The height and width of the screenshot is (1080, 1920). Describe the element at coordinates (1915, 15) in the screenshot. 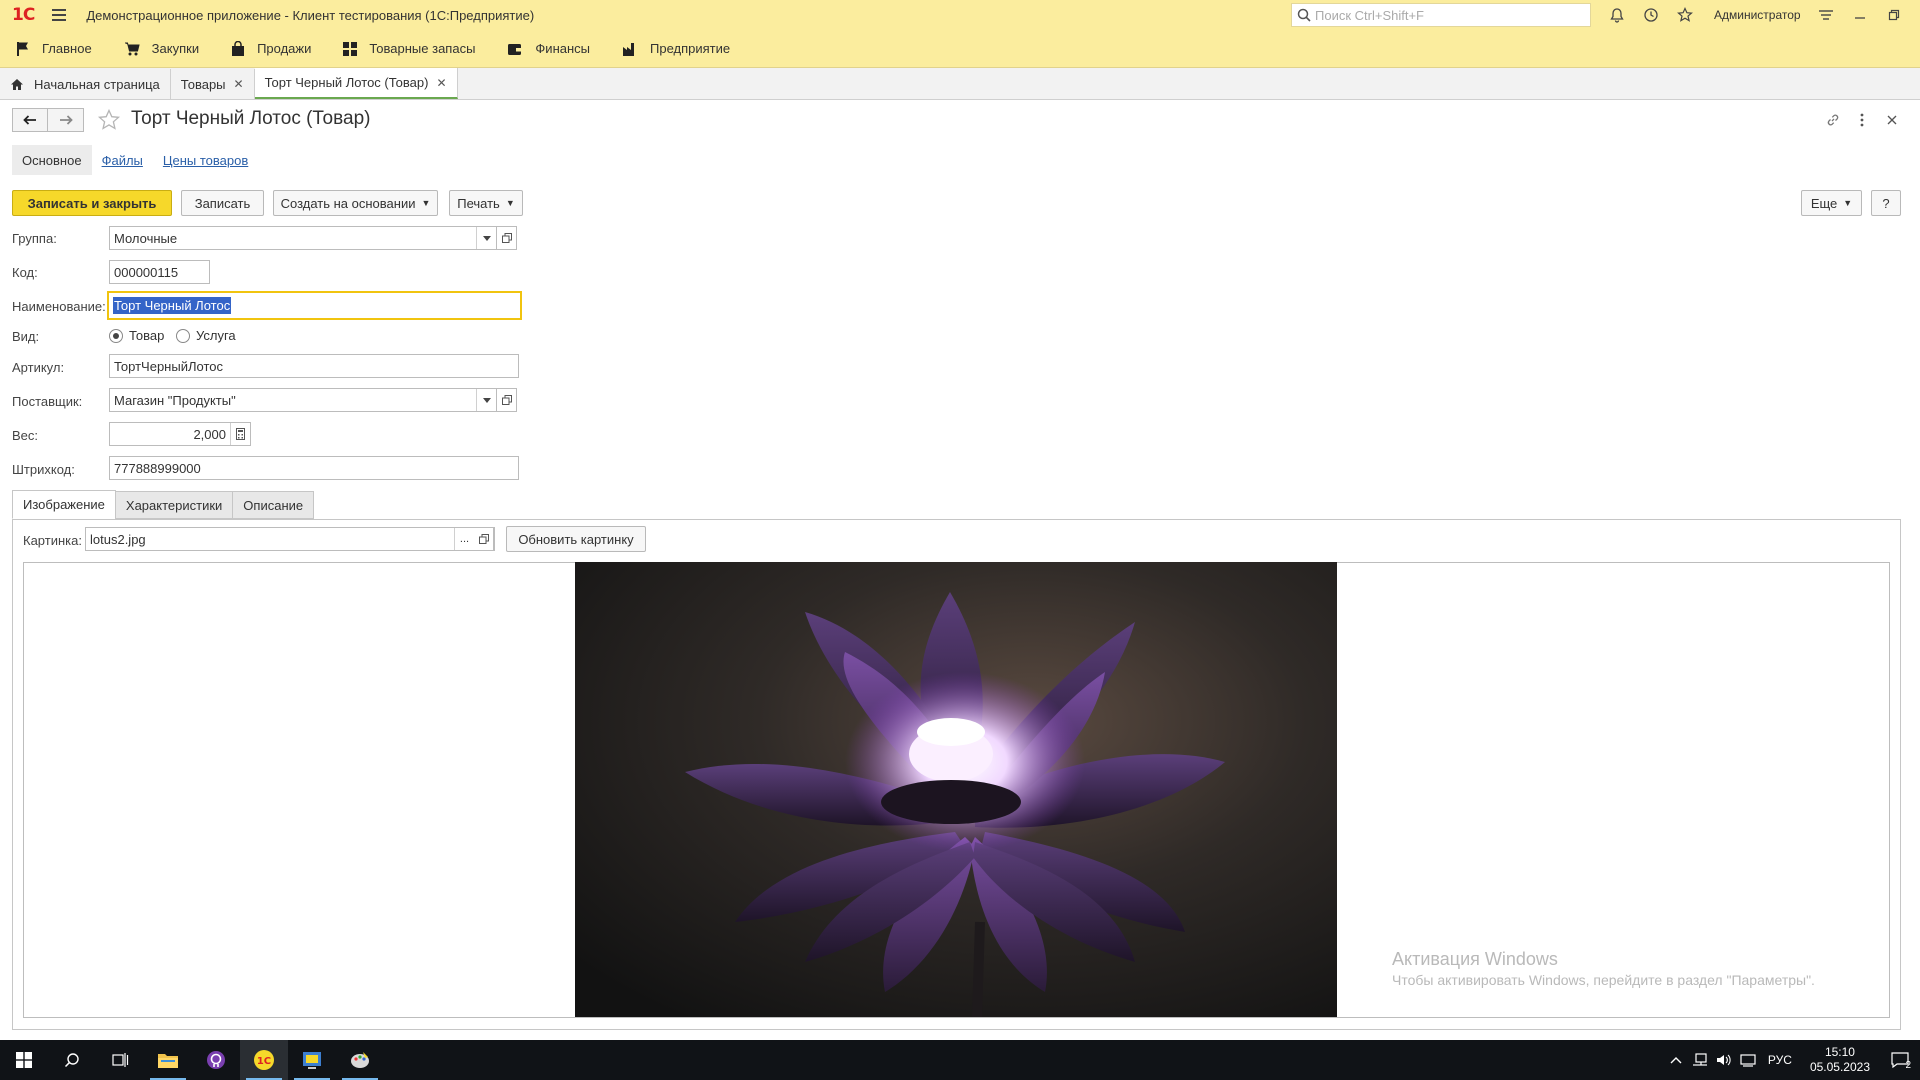

I see `close-window-icon` at that location.